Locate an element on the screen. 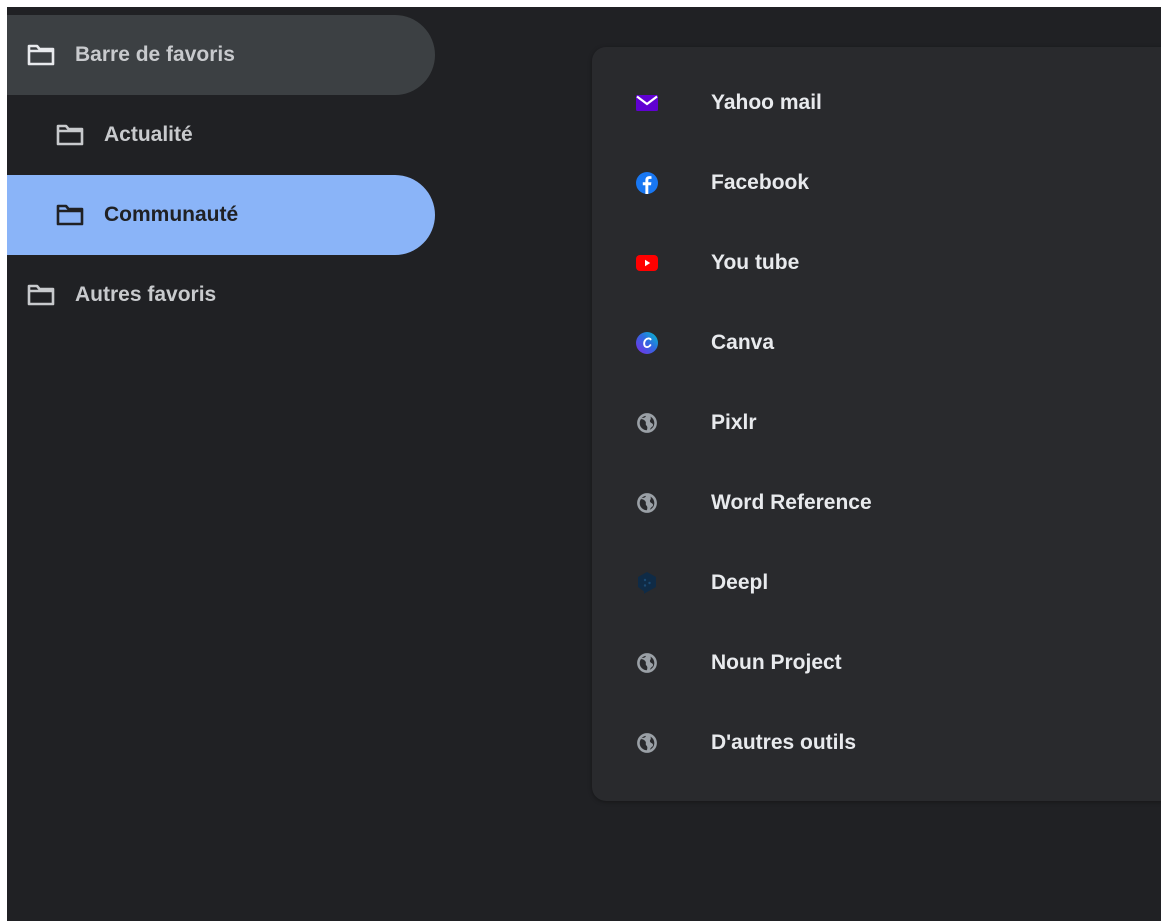 The width and height of the screenshot is (1161, 921). folder-label: Autres favoris is located at coordinates (146, 294).